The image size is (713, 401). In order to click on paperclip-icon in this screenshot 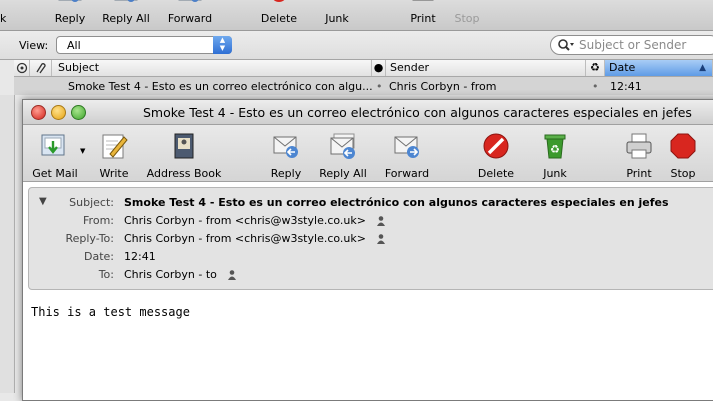, I will do `click(41, 68)`.